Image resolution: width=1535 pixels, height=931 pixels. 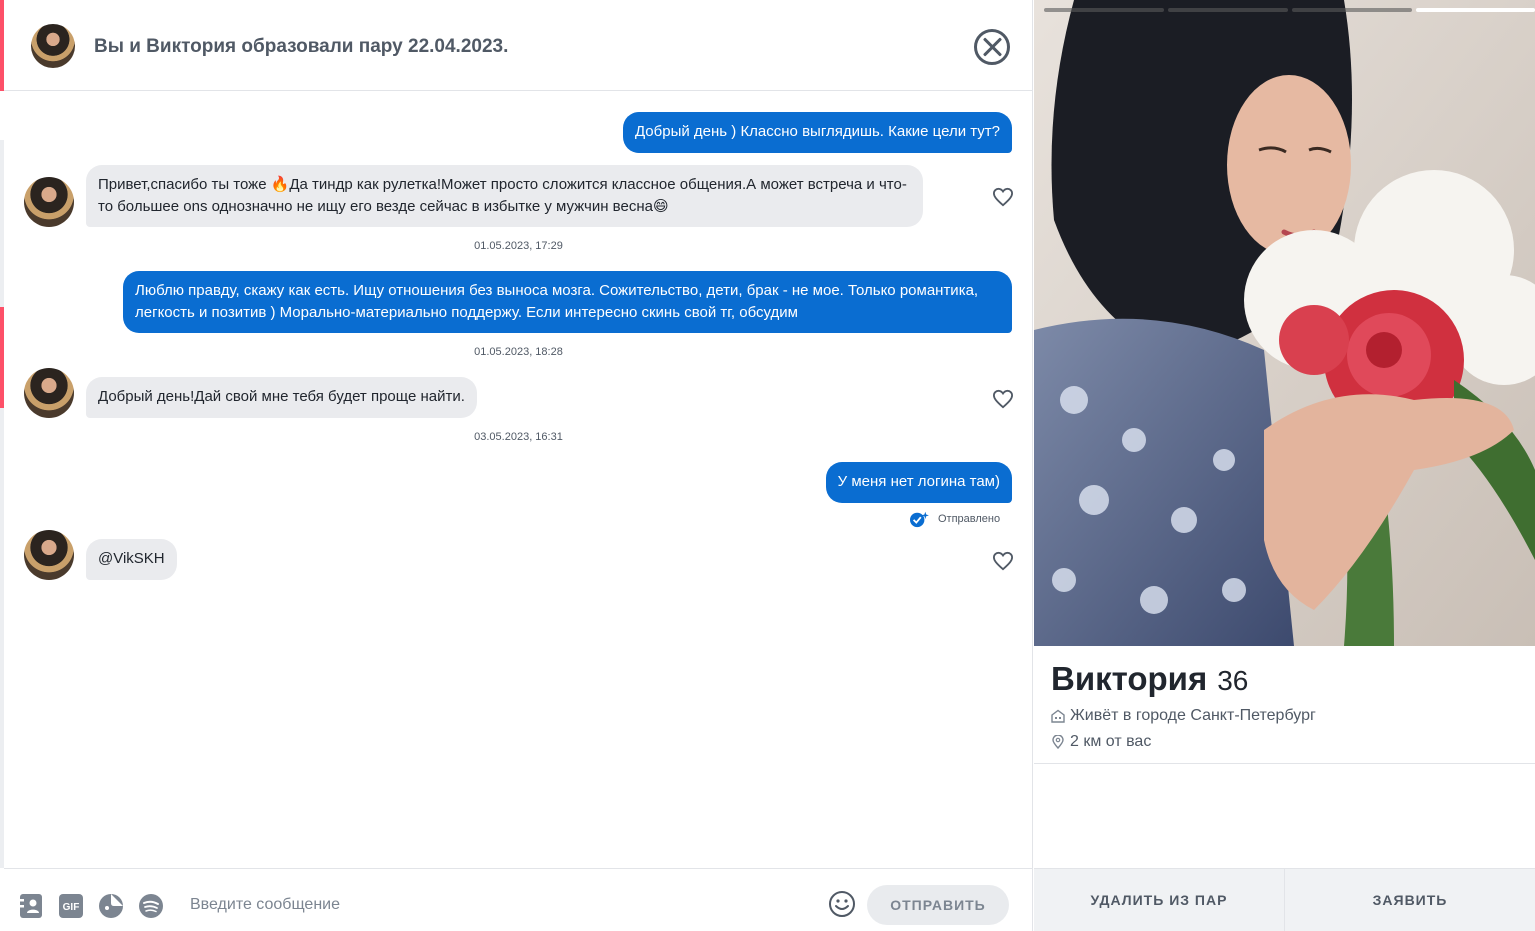 I want to click on photo-progress-segment-active, so click(x=1475, y=10).